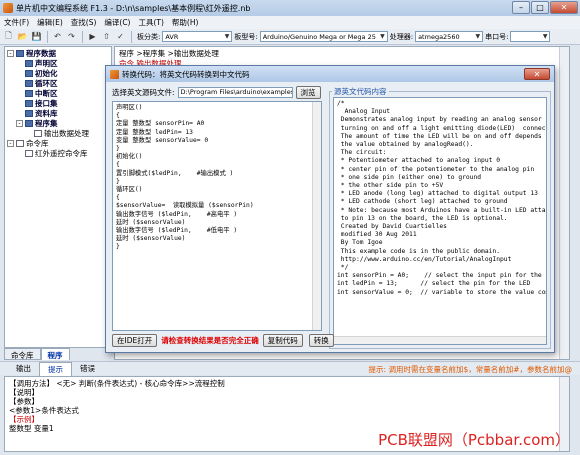  I want to click on tree-item: 初始化, so click(58, 73).